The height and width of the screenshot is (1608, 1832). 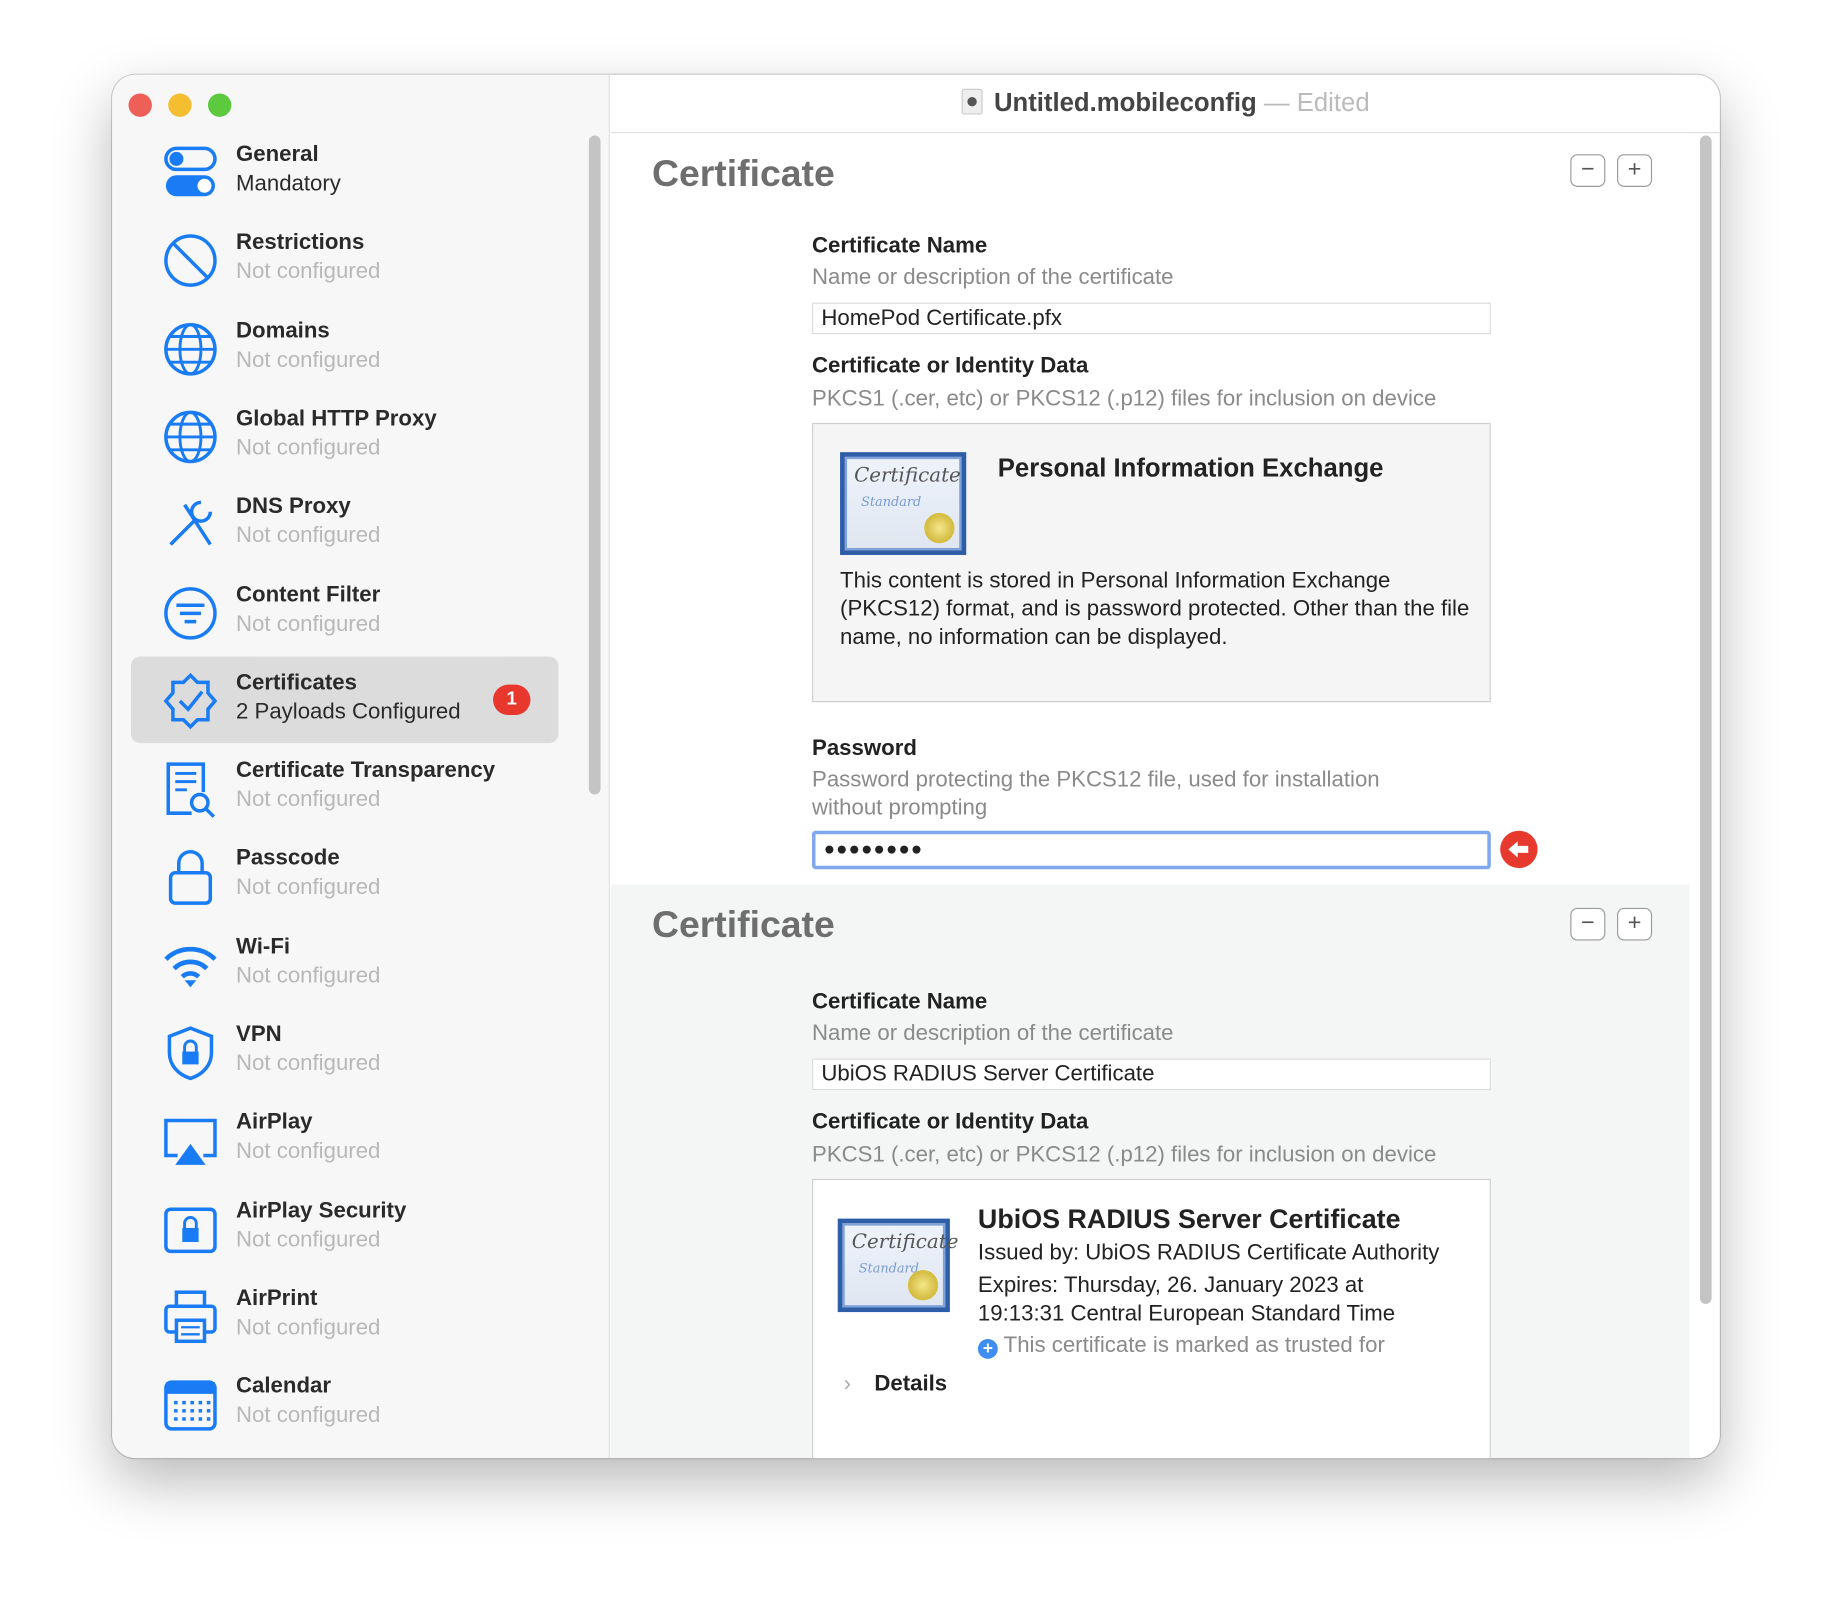 I want to click on sidebar-item-domains: Domains Not configured, so click(x=345, y=347).